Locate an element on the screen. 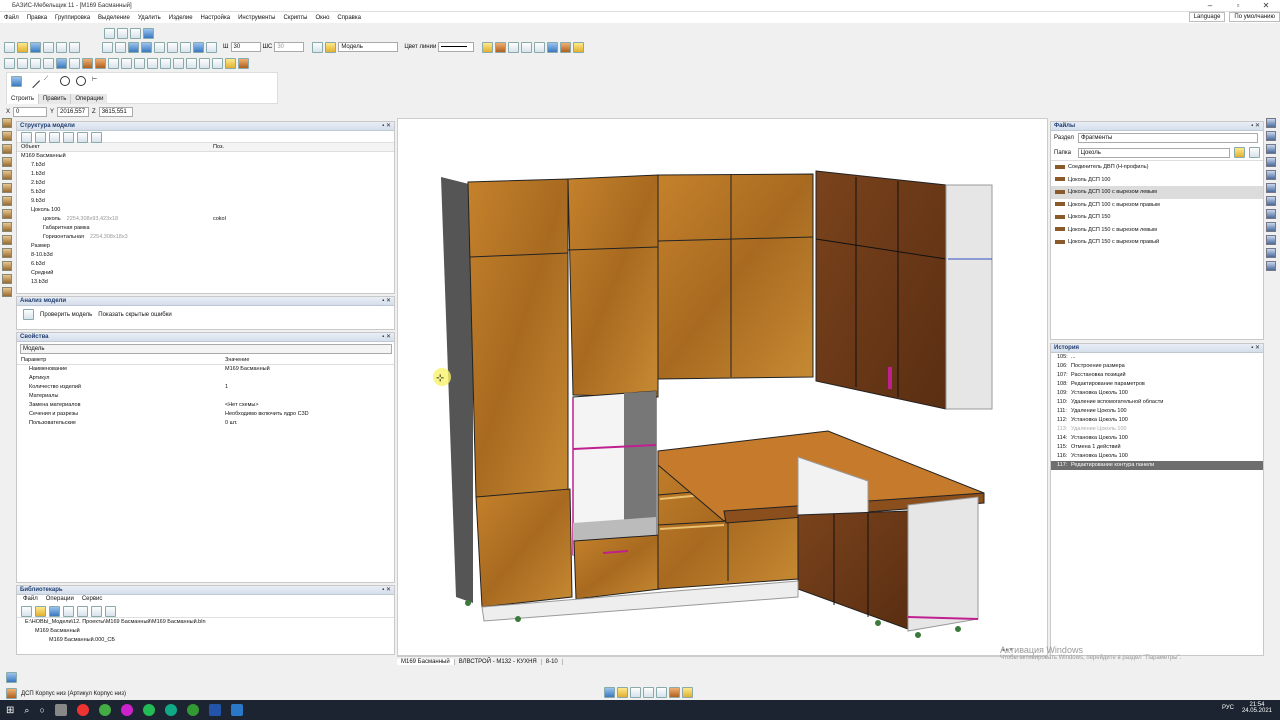 The image size is (1280, 720). yandex-icon is located at coordinates (82, 710).